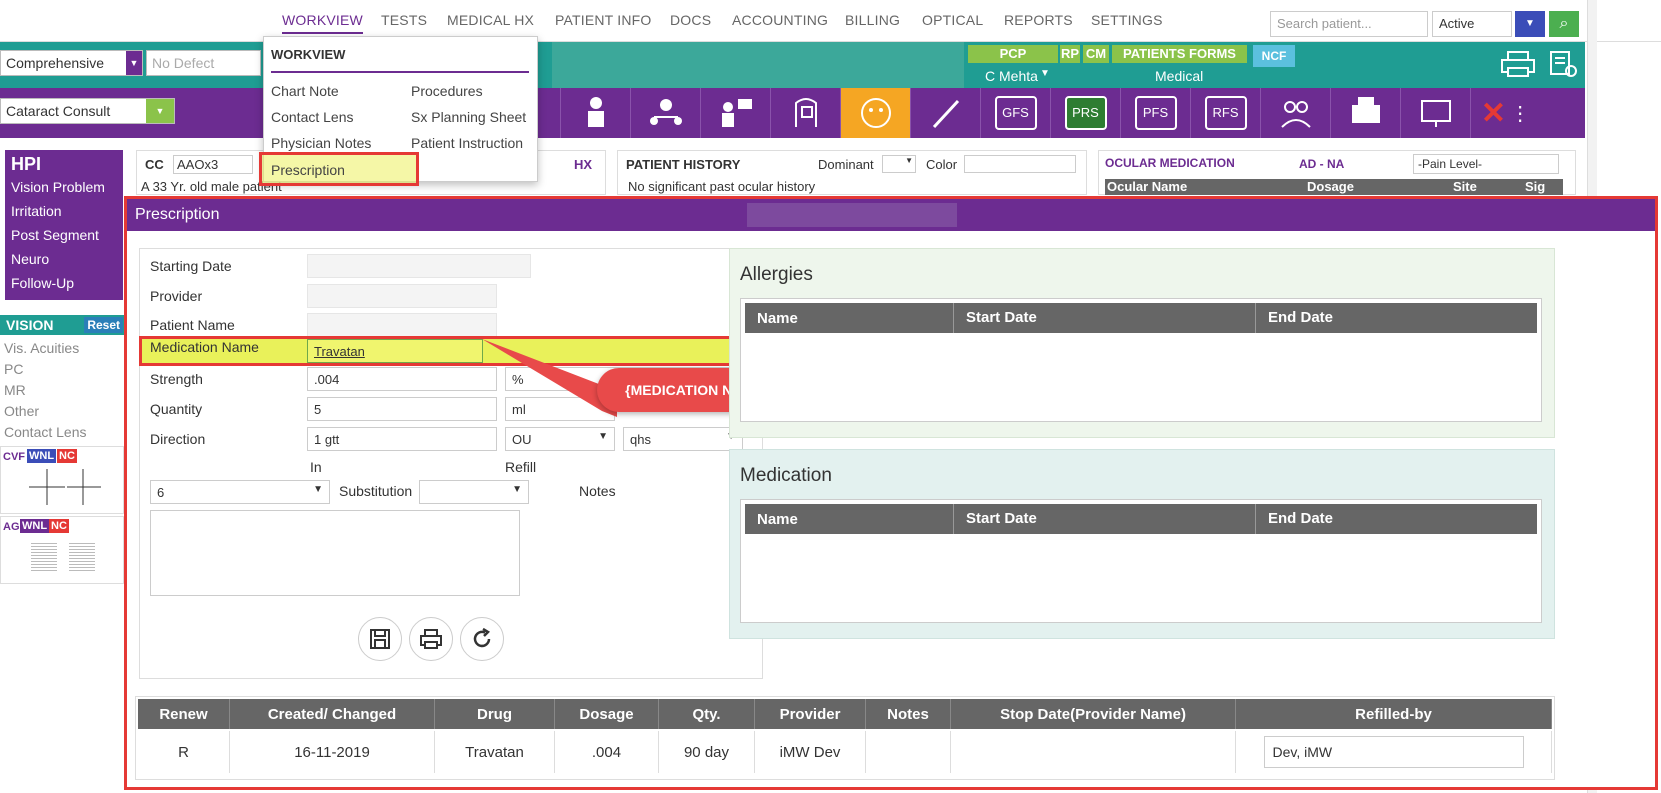  I want to click on nav-settings: SETTINGS, so click(1127, 20).